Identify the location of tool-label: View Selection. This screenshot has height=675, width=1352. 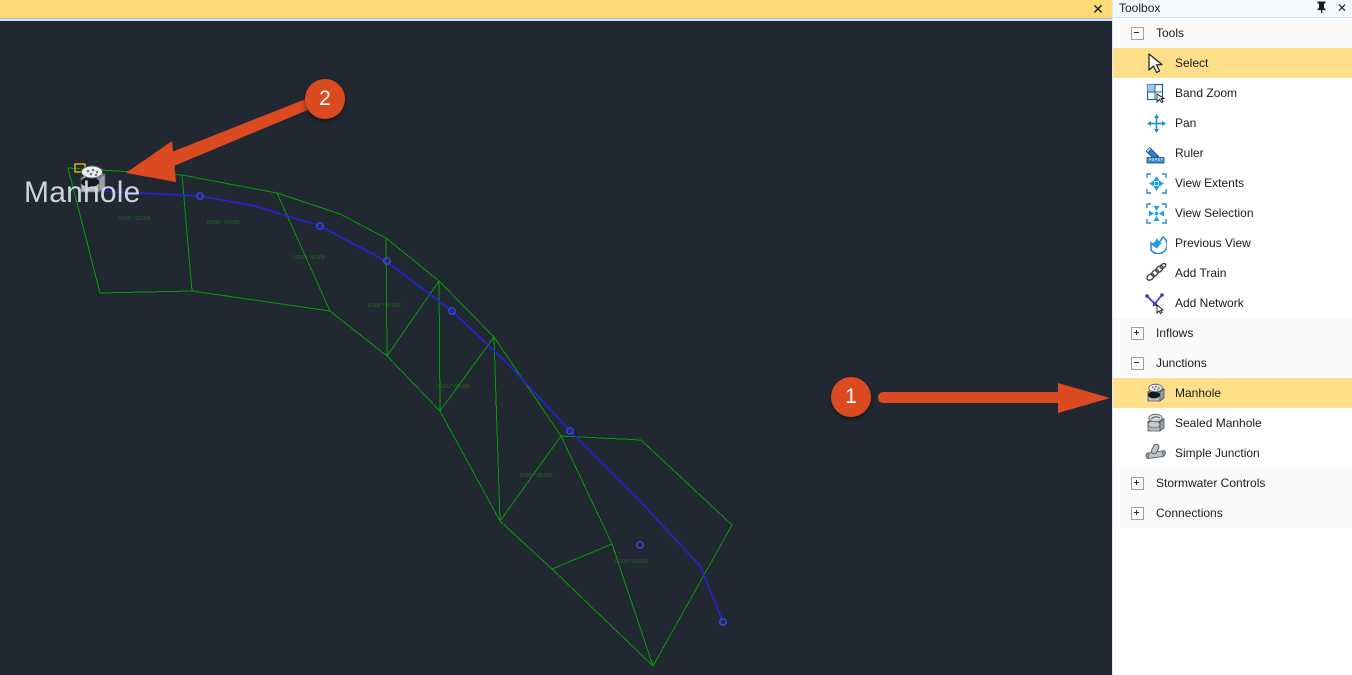
(1214, 213).